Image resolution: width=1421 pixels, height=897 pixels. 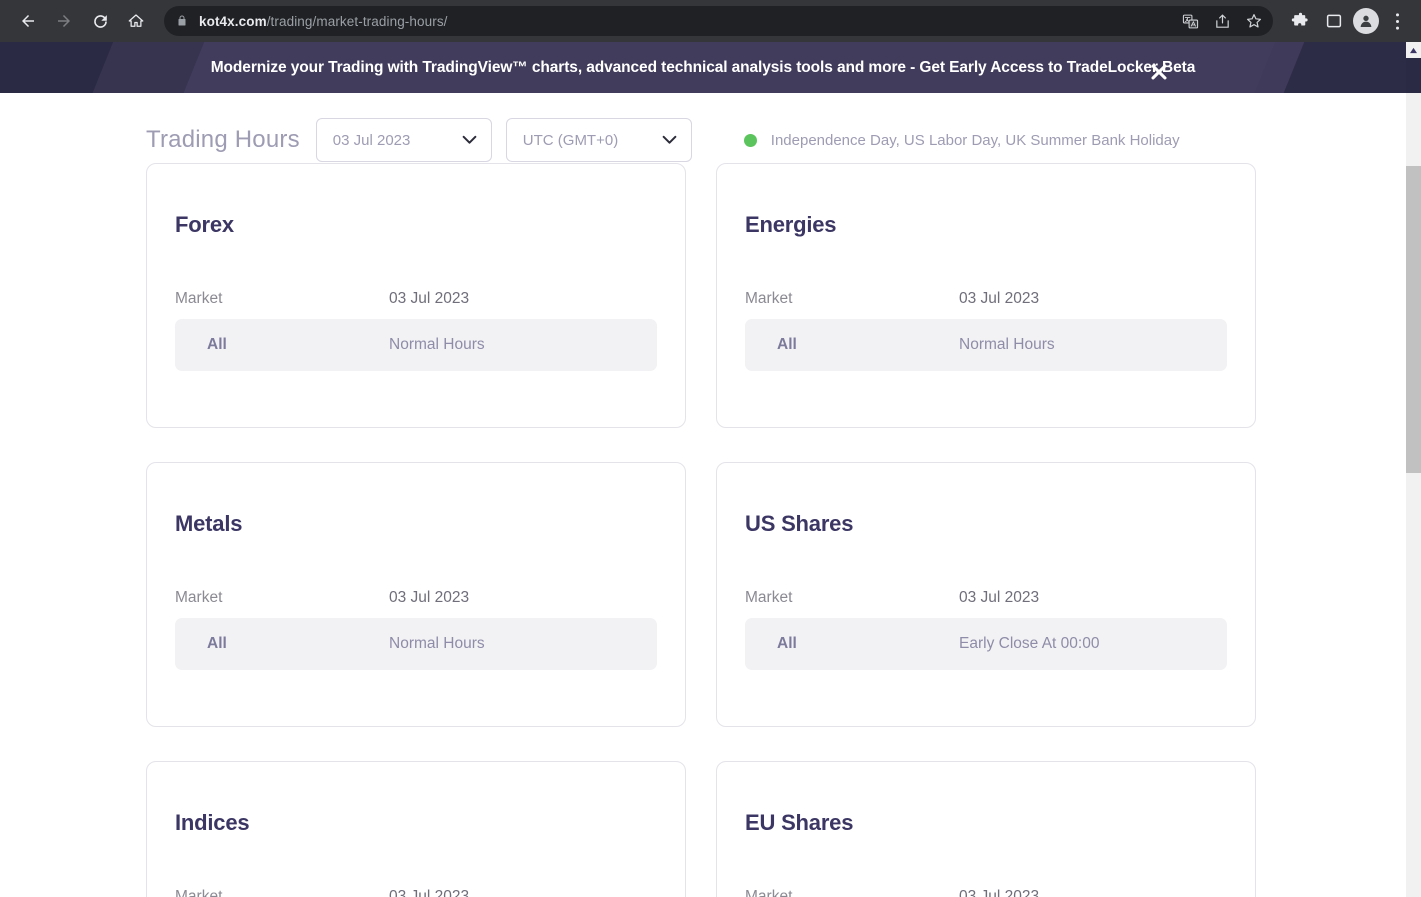 I want to click on side-panel-icon, so click(x=1334, y=21).